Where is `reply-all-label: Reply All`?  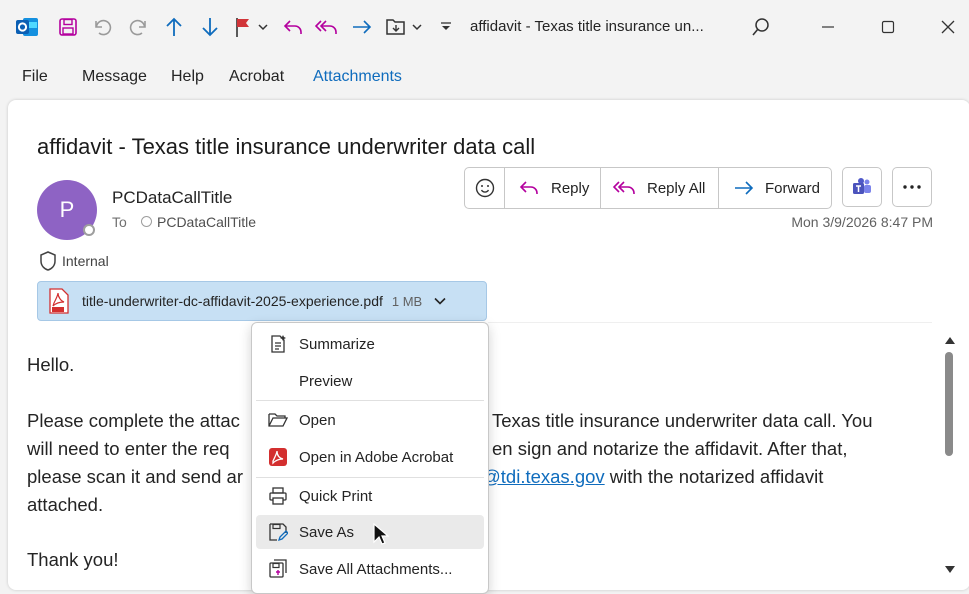
reply-all-label: Reply All is located at coordinates (676, 188).